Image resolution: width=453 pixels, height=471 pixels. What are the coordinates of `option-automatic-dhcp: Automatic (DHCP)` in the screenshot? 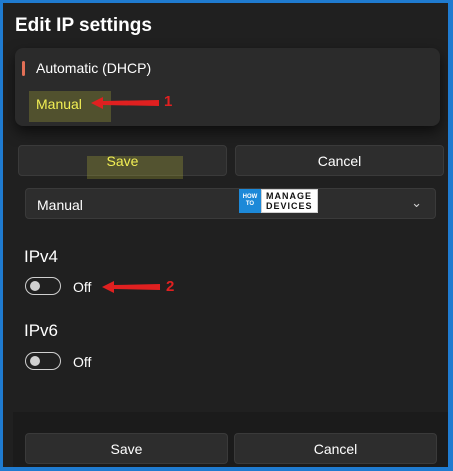 It's located at (227, 68).